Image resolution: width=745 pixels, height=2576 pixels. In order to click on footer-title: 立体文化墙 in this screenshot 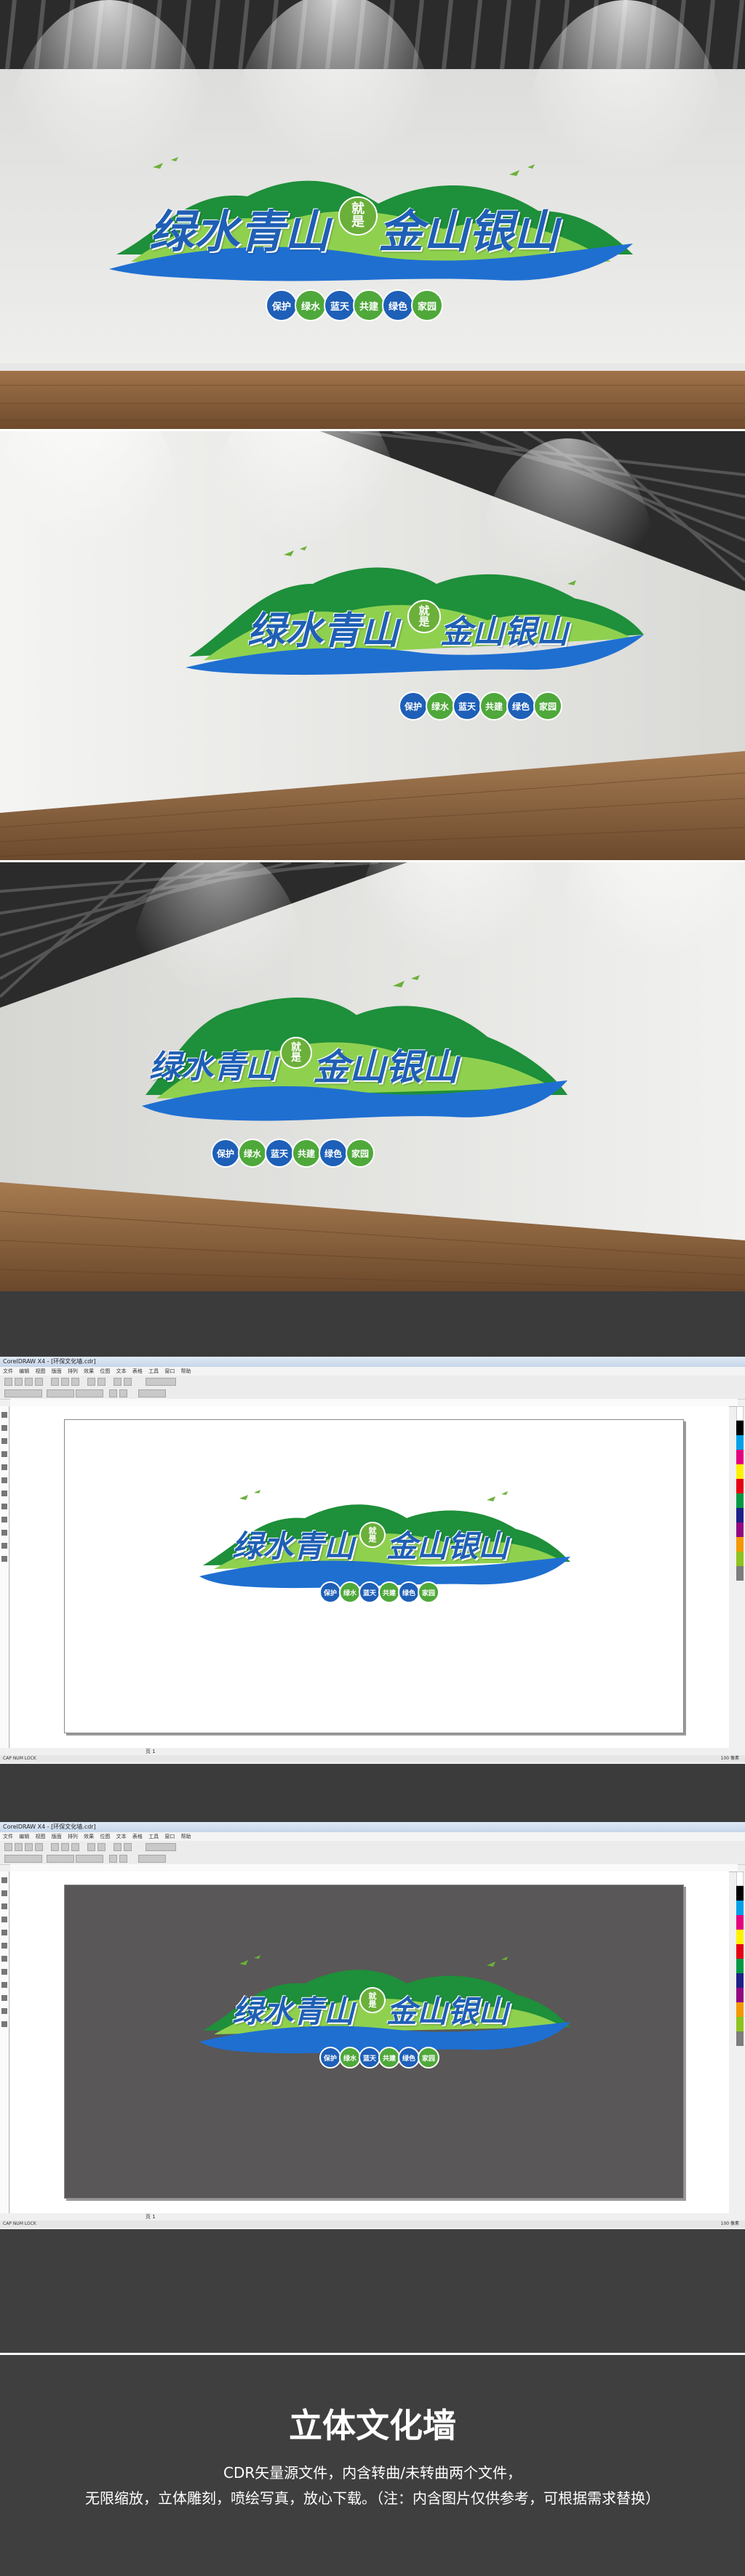, I will do `click(372, 2426)`.